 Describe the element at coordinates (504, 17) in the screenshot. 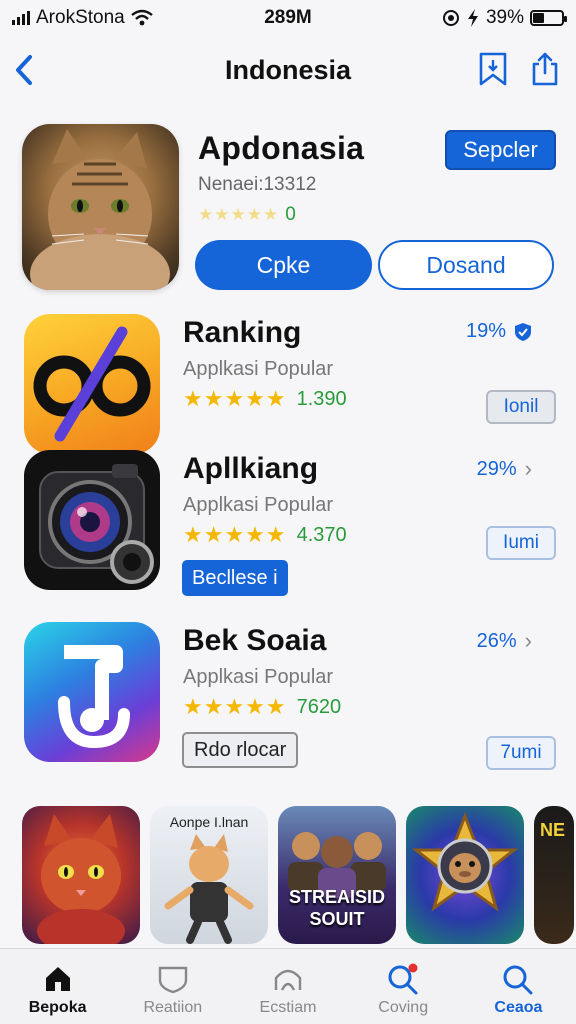

I see `battery-percent: 39%` at that location.